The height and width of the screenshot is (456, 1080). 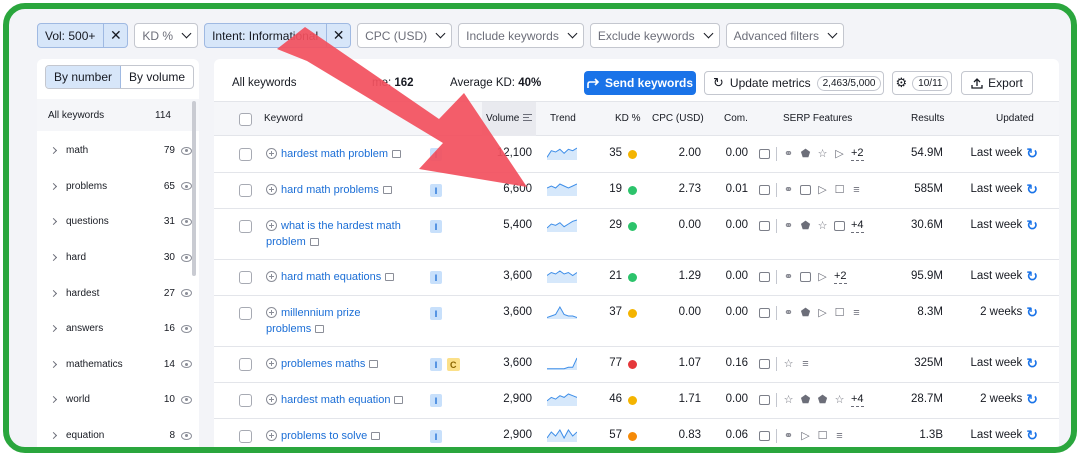 I want to click on group-item: hard 30, so click(x=114, y=258).